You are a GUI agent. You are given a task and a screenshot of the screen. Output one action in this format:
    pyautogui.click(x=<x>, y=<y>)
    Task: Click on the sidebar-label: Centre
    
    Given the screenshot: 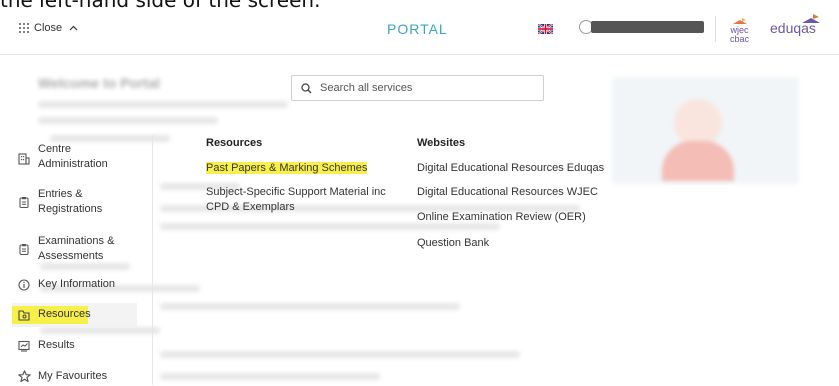 What is the action you would take?
    pyautogui.click(x=55, y=149)
    